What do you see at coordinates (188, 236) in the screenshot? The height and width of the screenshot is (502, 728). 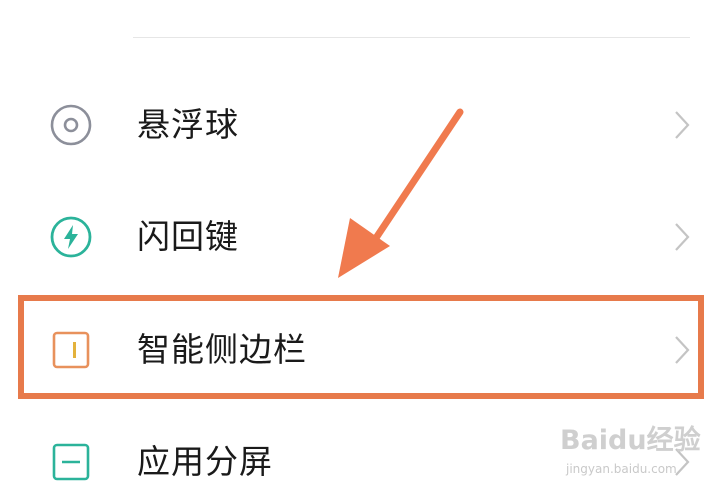 I see `settings-item-label: 闪回键` at bounding box center [188, 236].